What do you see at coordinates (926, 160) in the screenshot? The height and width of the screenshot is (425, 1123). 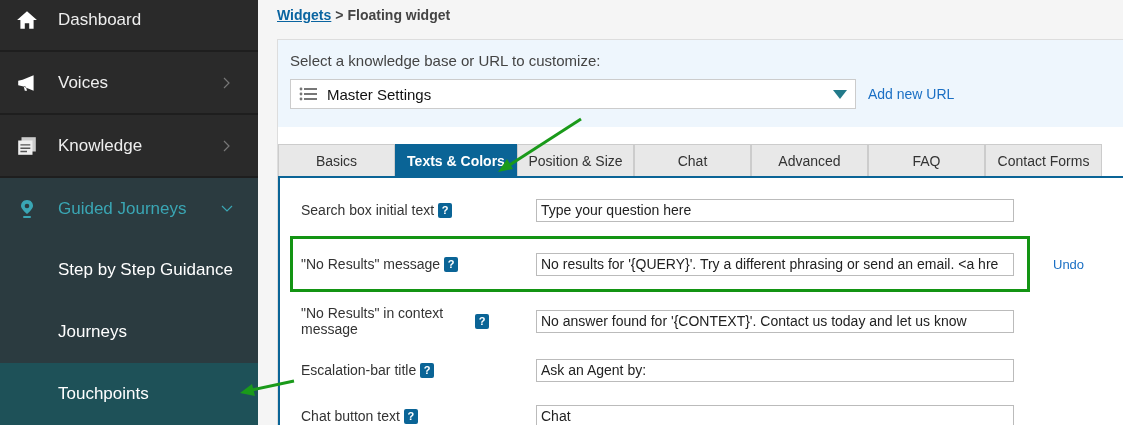 I see `tab: FAQ` at bounding box center [926, 160].